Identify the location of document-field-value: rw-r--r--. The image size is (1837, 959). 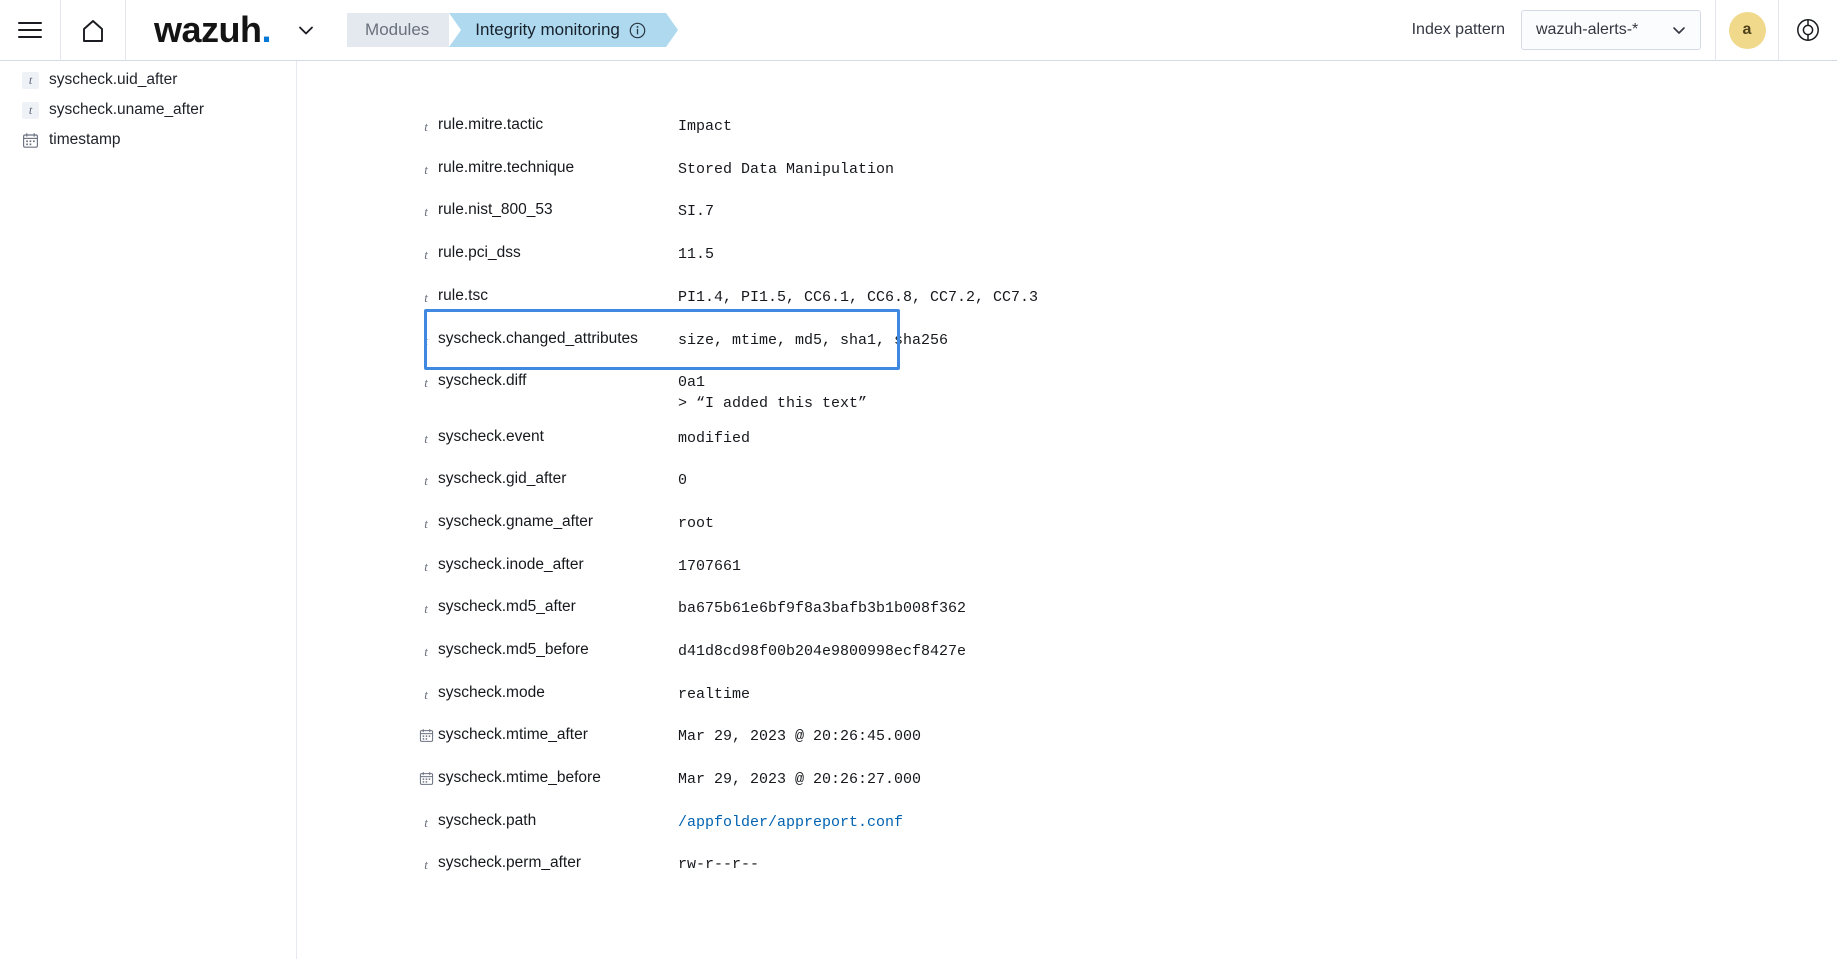
(719, 864).